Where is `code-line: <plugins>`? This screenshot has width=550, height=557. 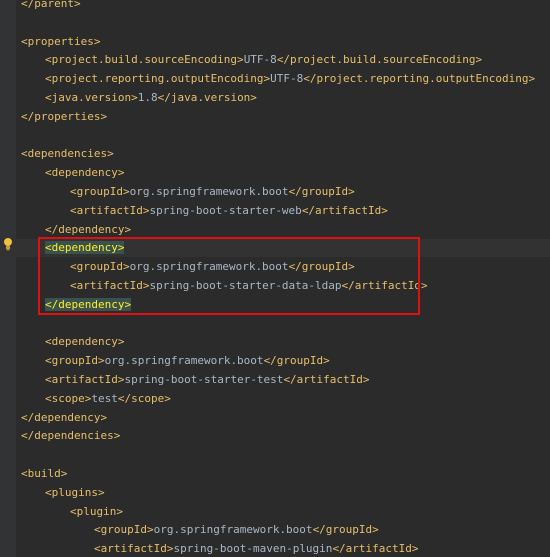
code-line: <plugins> is located at coordinates (275, 493).